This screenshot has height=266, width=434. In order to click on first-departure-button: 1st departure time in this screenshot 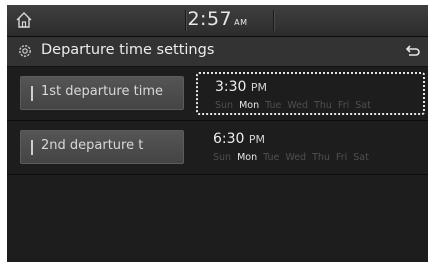, I will do `click(102, 93)`.